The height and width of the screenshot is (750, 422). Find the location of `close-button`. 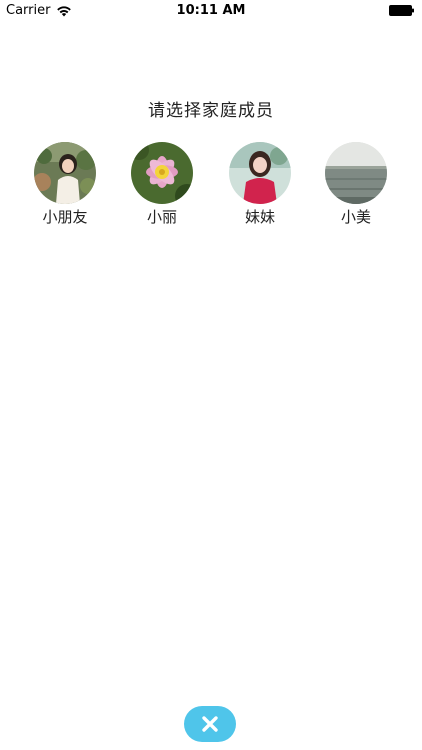

close-button is located at coordinates (210, 724).